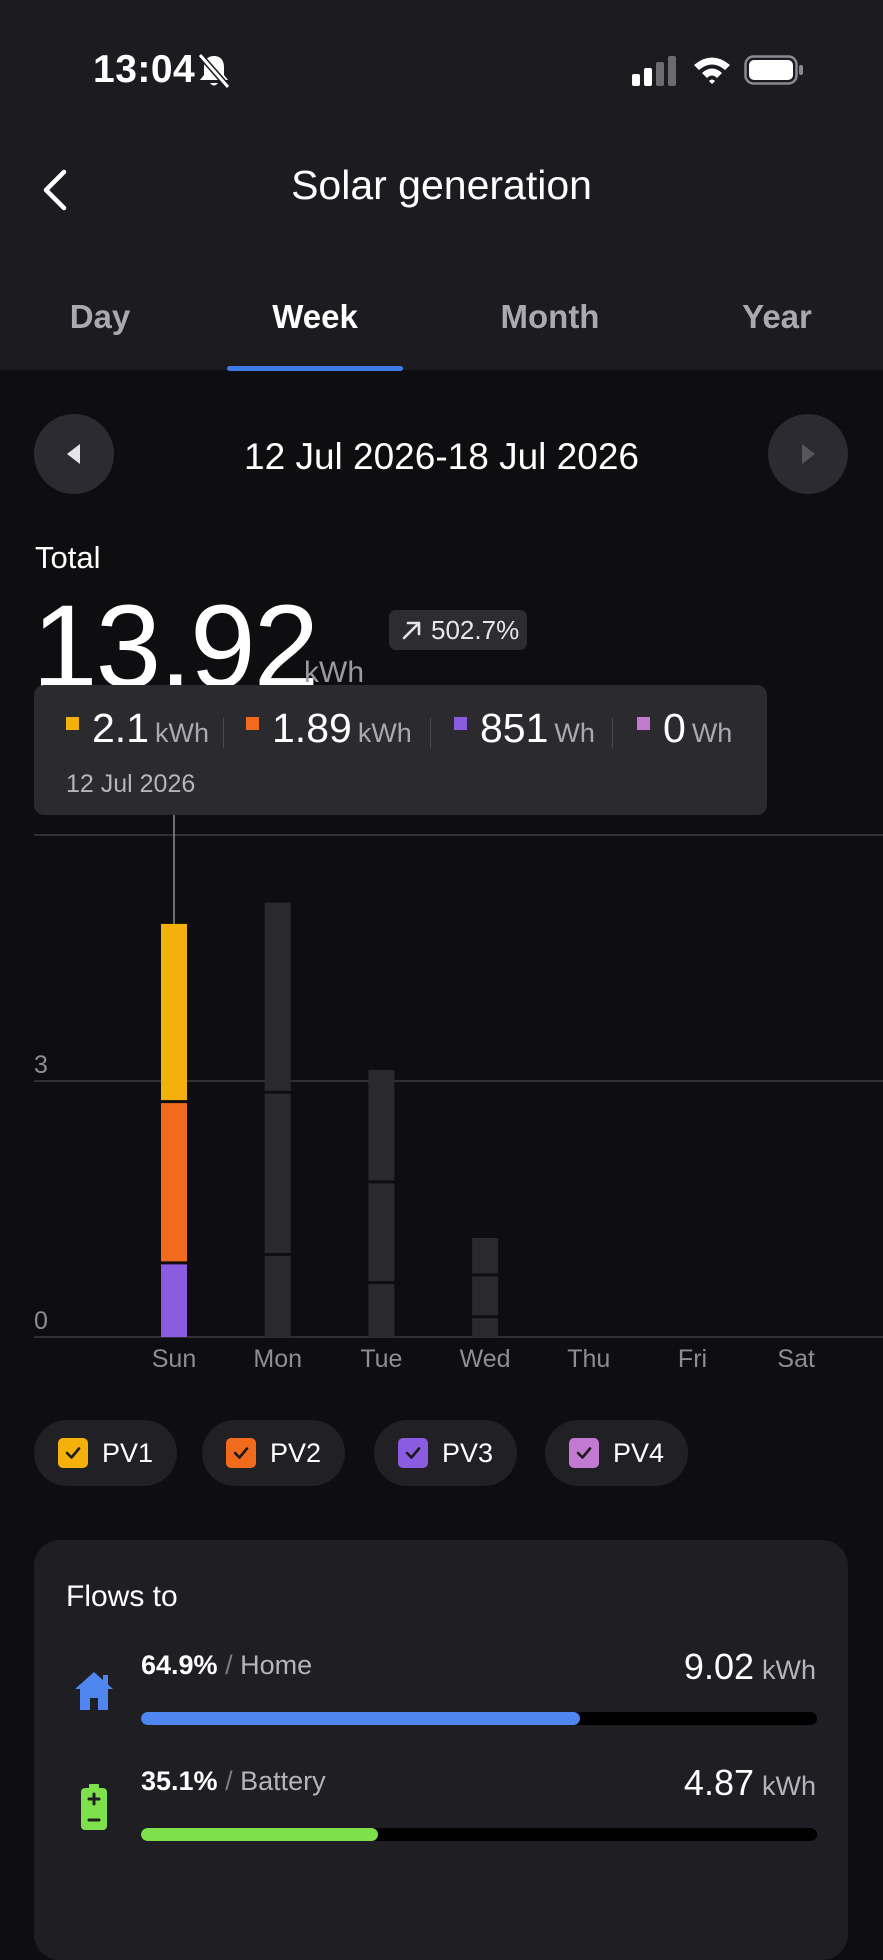  I want to click on tooltip-value: 851, so click(514, 728).